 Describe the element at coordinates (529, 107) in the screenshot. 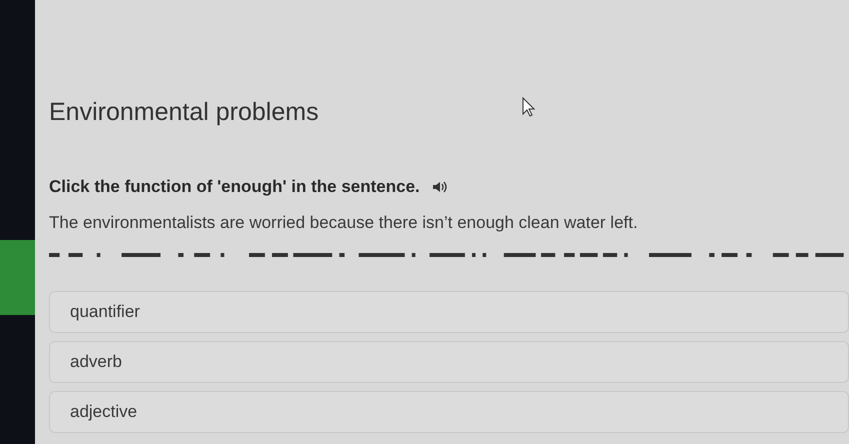

I see `cursor-icon` at that location.